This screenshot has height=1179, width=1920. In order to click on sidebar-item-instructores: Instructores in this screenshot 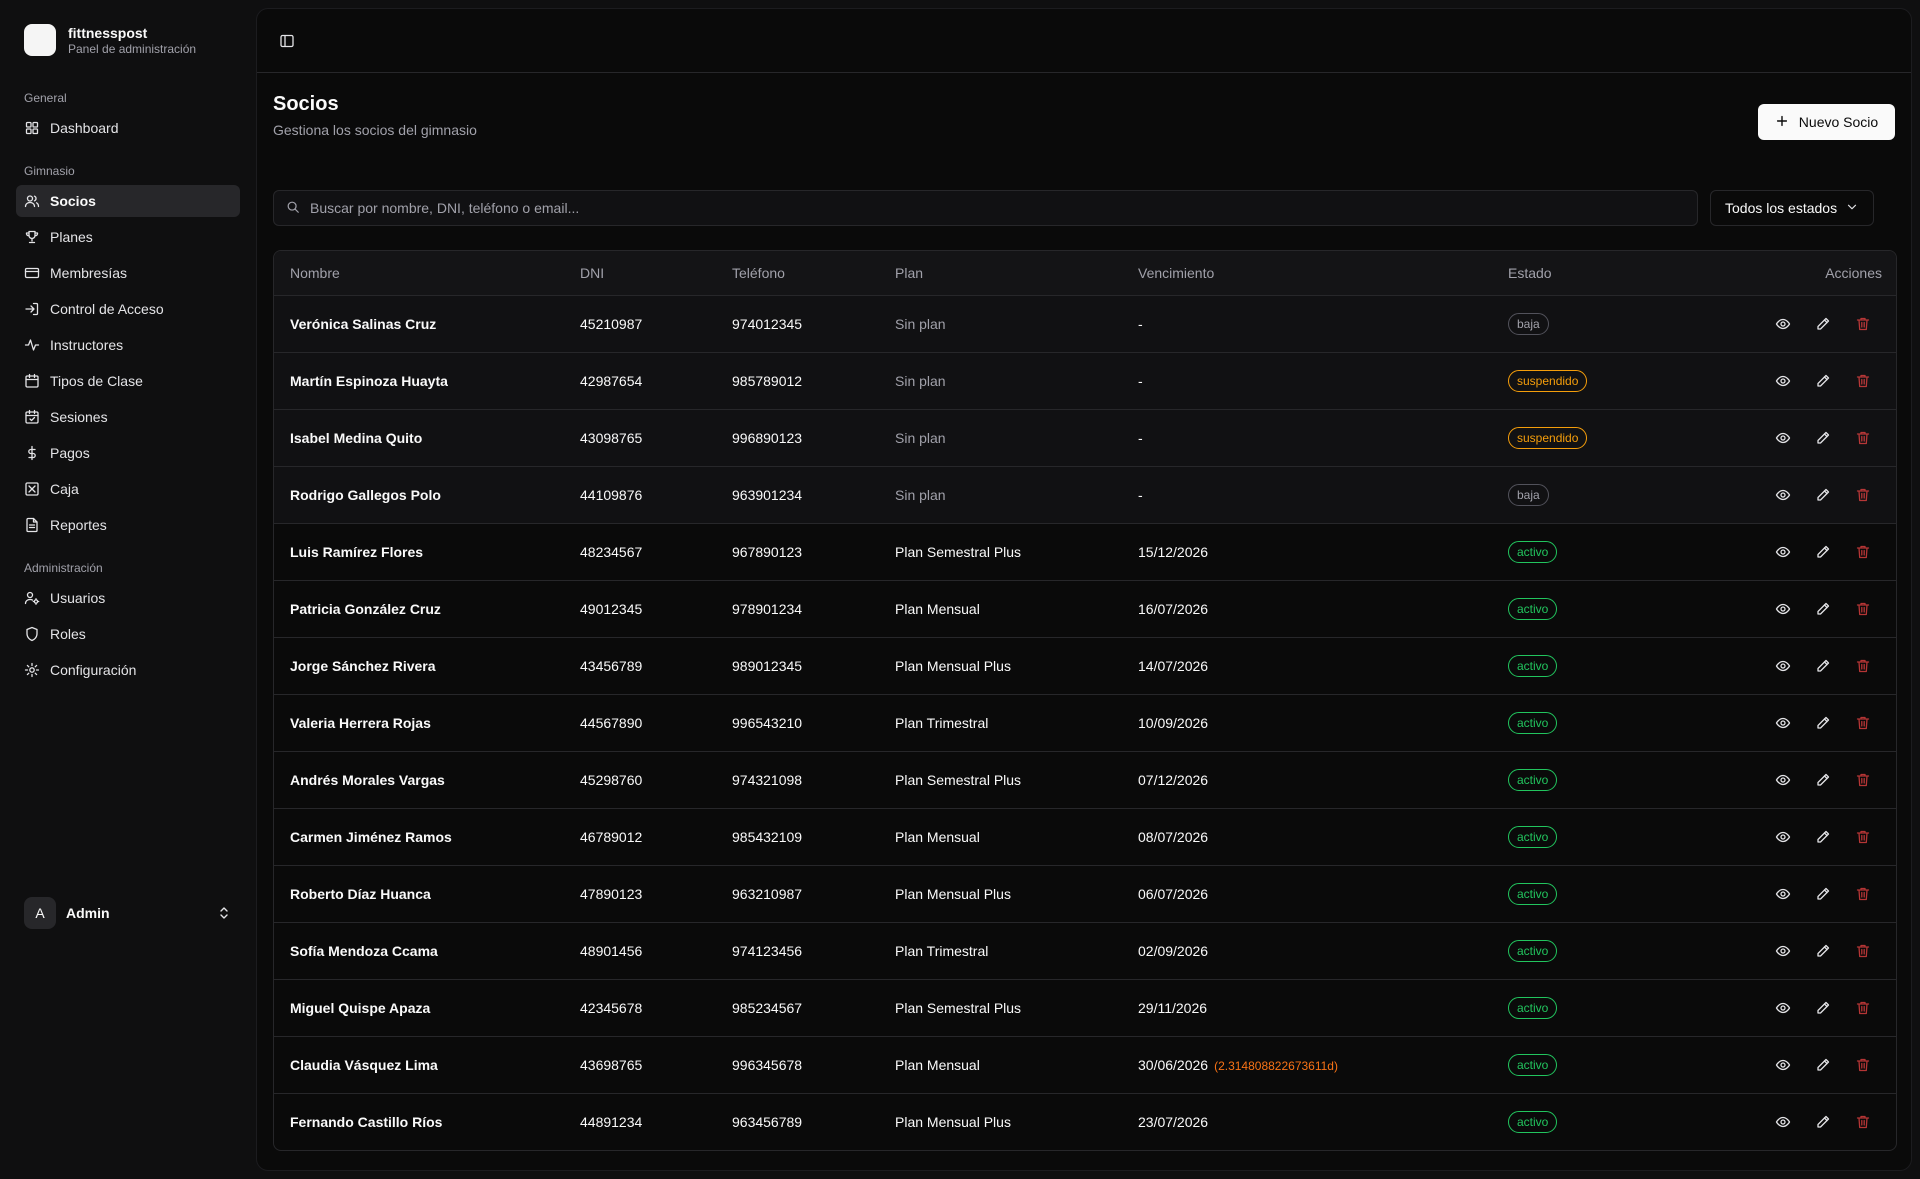, I will do `click(128, 345)`.